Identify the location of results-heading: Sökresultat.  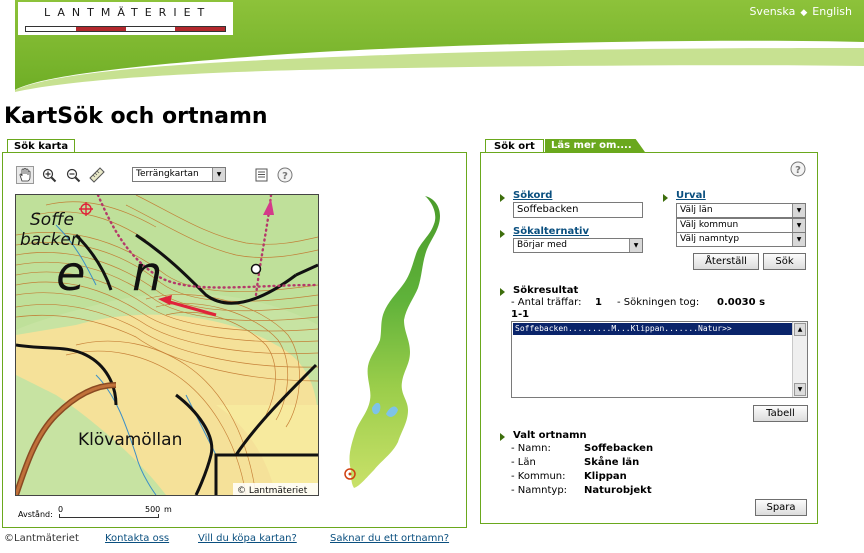
(546, 290).